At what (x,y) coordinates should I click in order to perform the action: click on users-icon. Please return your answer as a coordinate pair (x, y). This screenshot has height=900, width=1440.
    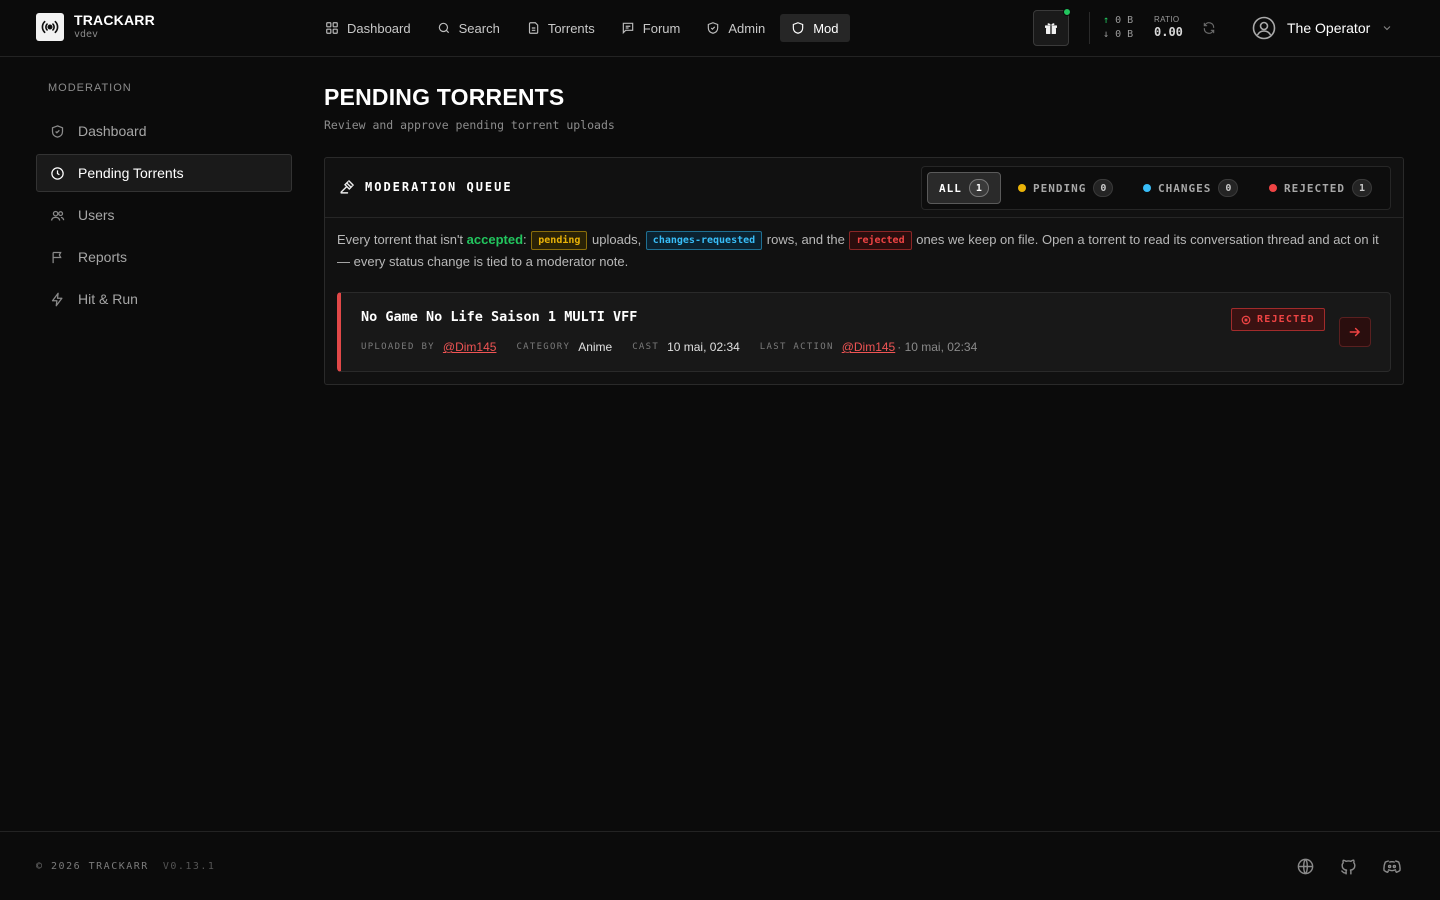
    Looking at the image, I should click on (57, 215).